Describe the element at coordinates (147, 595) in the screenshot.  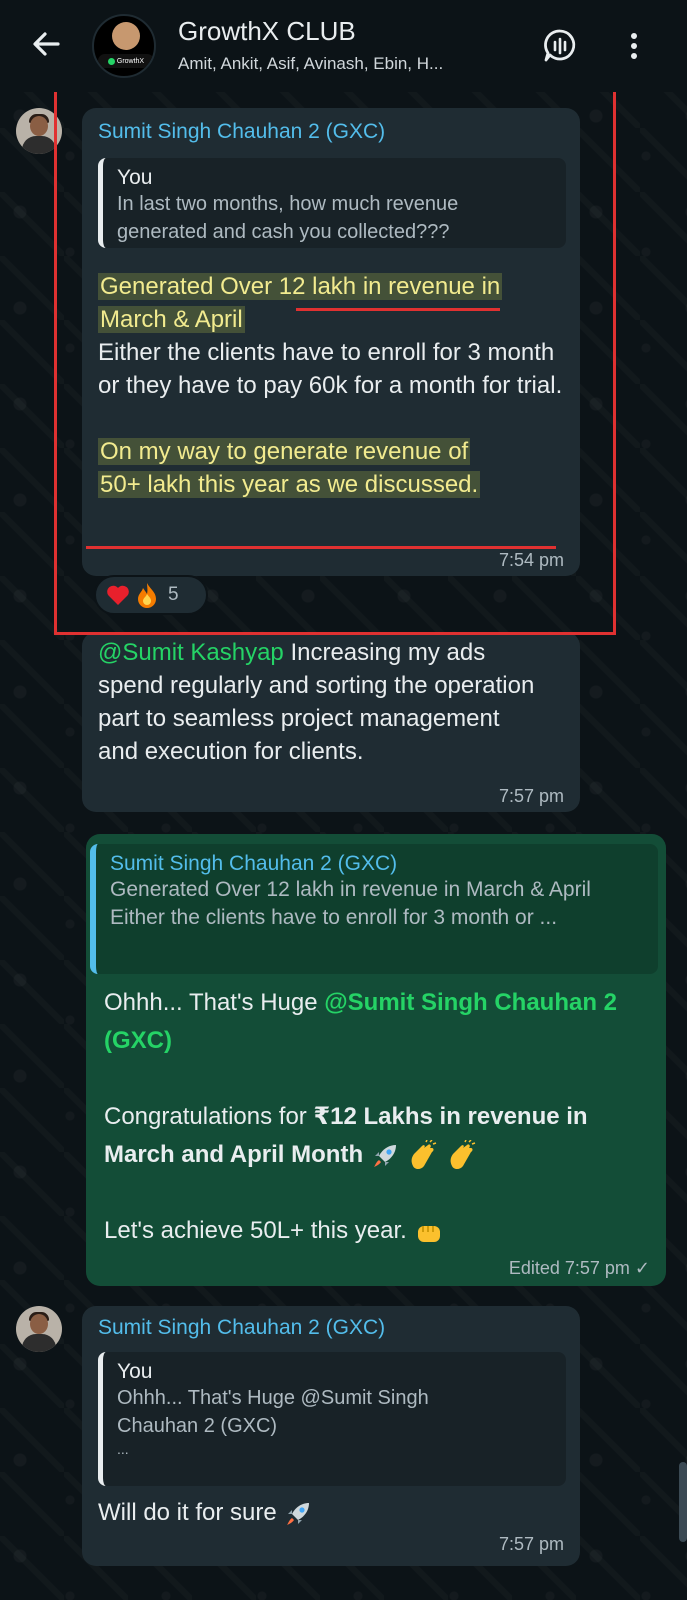
I see `fire-emoji-icon` at that location.